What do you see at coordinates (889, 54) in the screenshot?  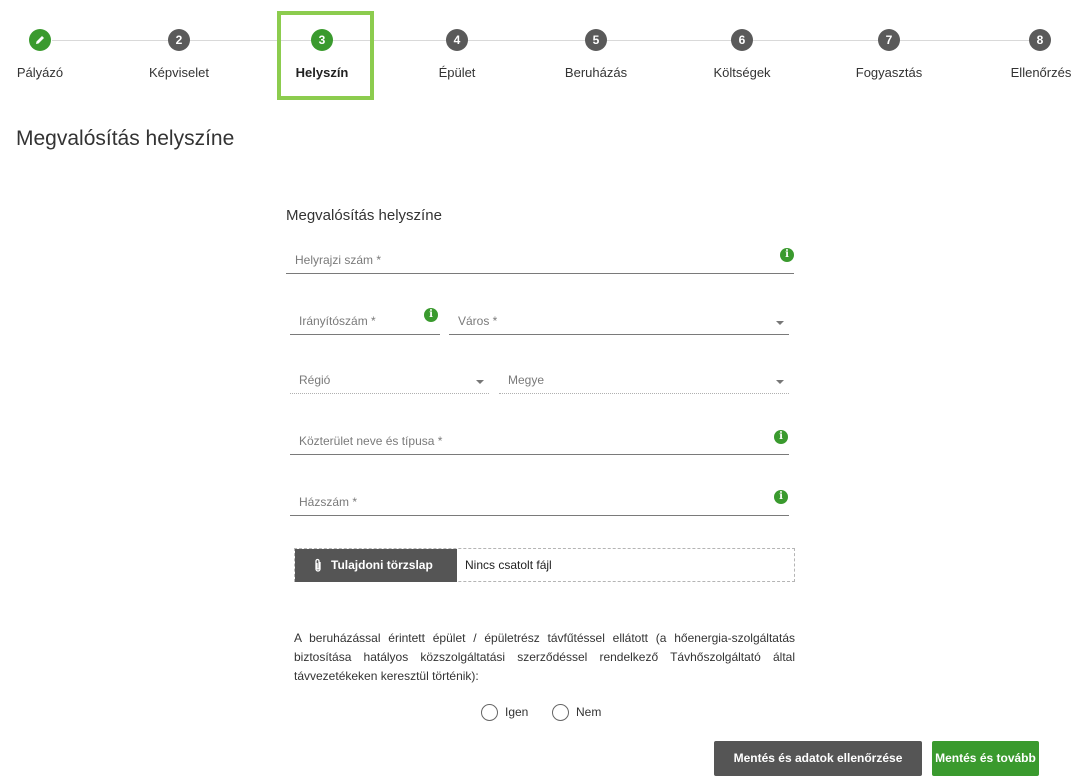 I see `step-fogyasztas: 7 Fogyasztás` at bounding box center [889, 54].